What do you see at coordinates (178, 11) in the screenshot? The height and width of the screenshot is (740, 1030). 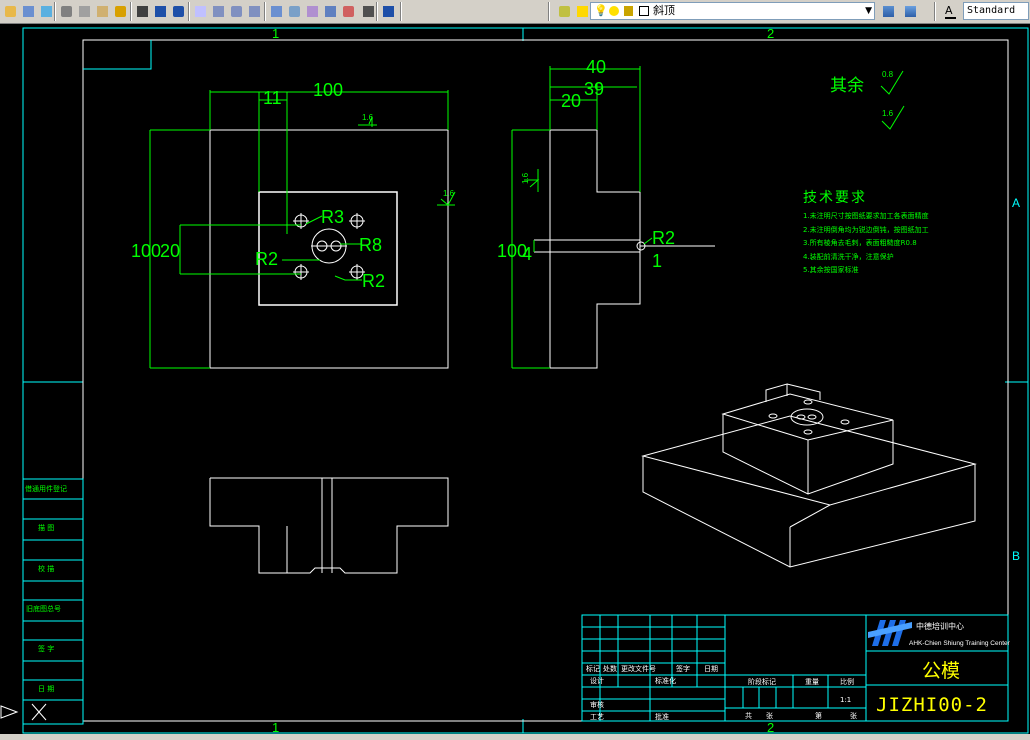 I see `redo-icon` at bounding box center [178, 11].